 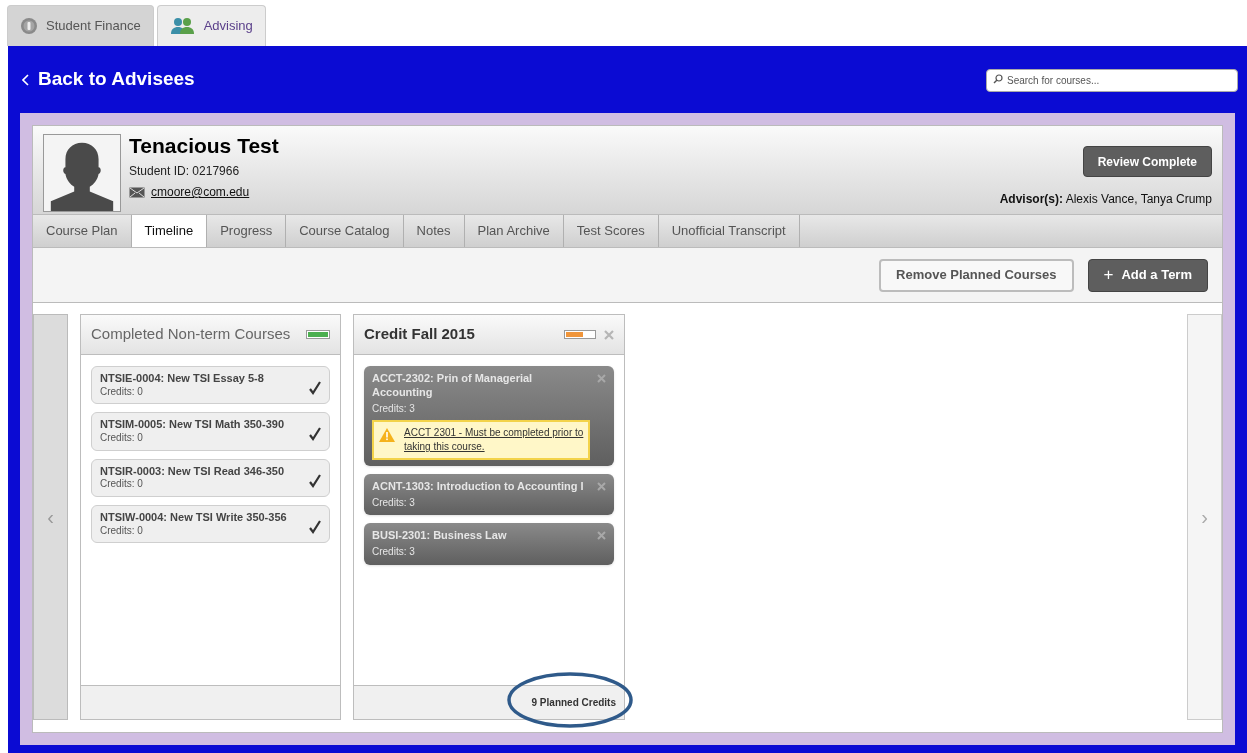 What do you see at coordinates (247, 231) in the screenshot?
I see `tab: Progress` at bounding box center [247, 231].